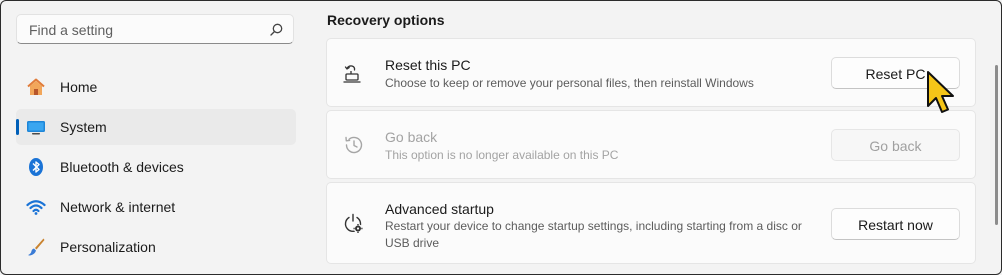  I want to click on paintbrush-icon, so click(36, 247).